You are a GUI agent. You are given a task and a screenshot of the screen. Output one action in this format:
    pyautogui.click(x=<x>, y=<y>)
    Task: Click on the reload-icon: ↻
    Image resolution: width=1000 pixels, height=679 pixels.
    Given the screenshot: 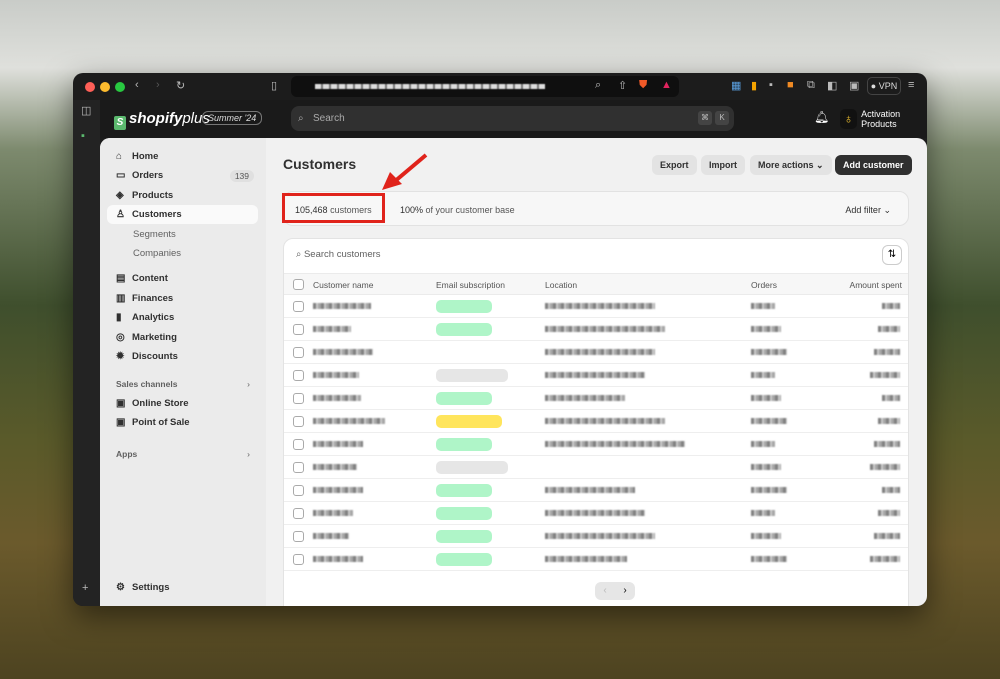 What is the action you would take?
    pyautogui.click(x=180, y=85)
    